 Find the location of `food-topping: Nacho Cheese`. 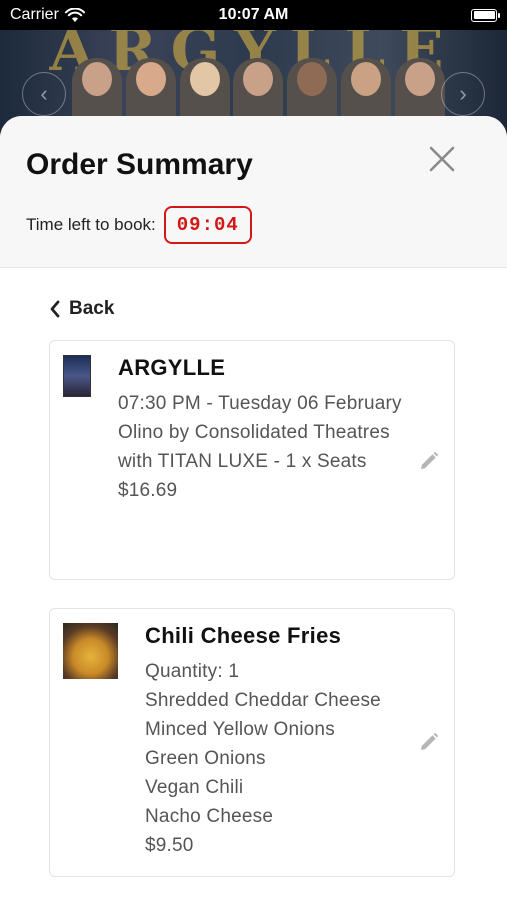

food-topping: Nacho Cheese is located at coordinates (209, 816).